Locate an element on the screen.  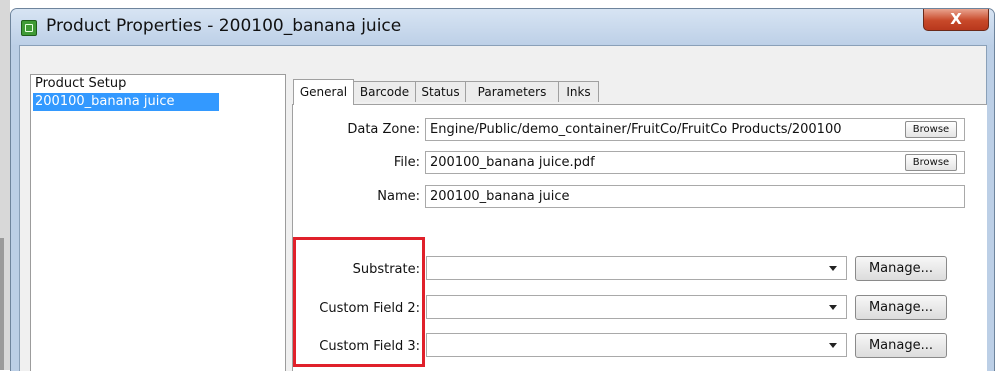
file-field: 200100_banana juice.pdf is located at coordinates (695, 162).